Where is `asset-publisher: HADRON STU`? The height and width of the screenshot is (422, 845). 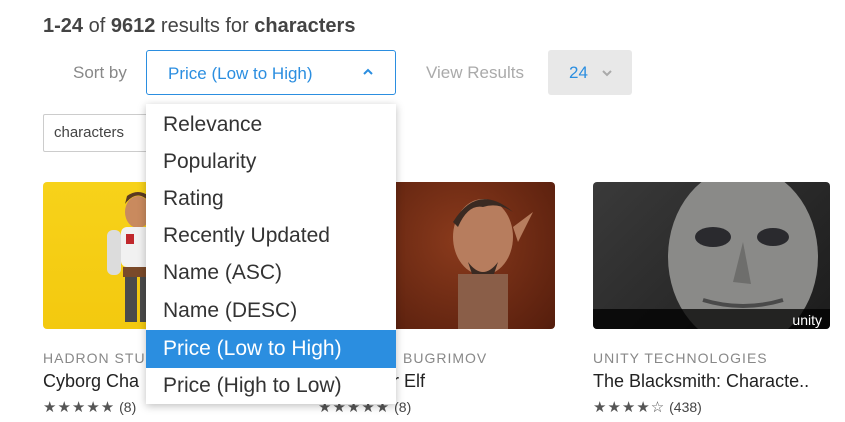
asset-publisher: HADRON STU is located at coordinates (94, 358).